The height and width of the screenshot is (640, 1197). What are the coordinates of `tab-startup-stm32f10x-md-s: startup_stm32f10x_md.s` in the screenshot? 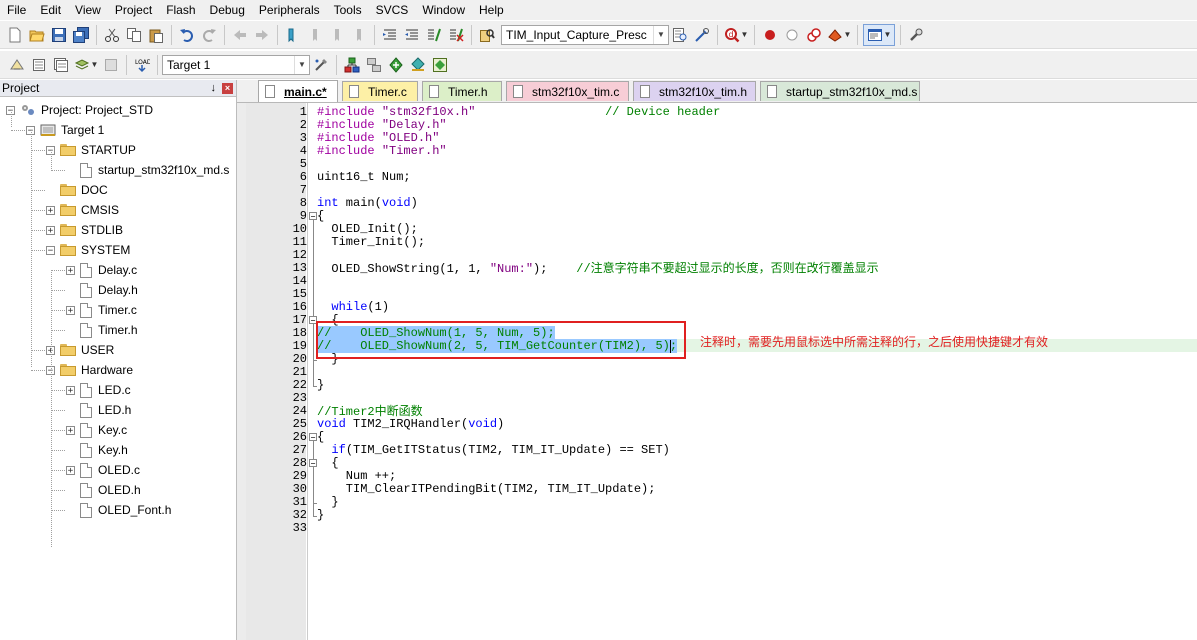 It's located at (840, 91).